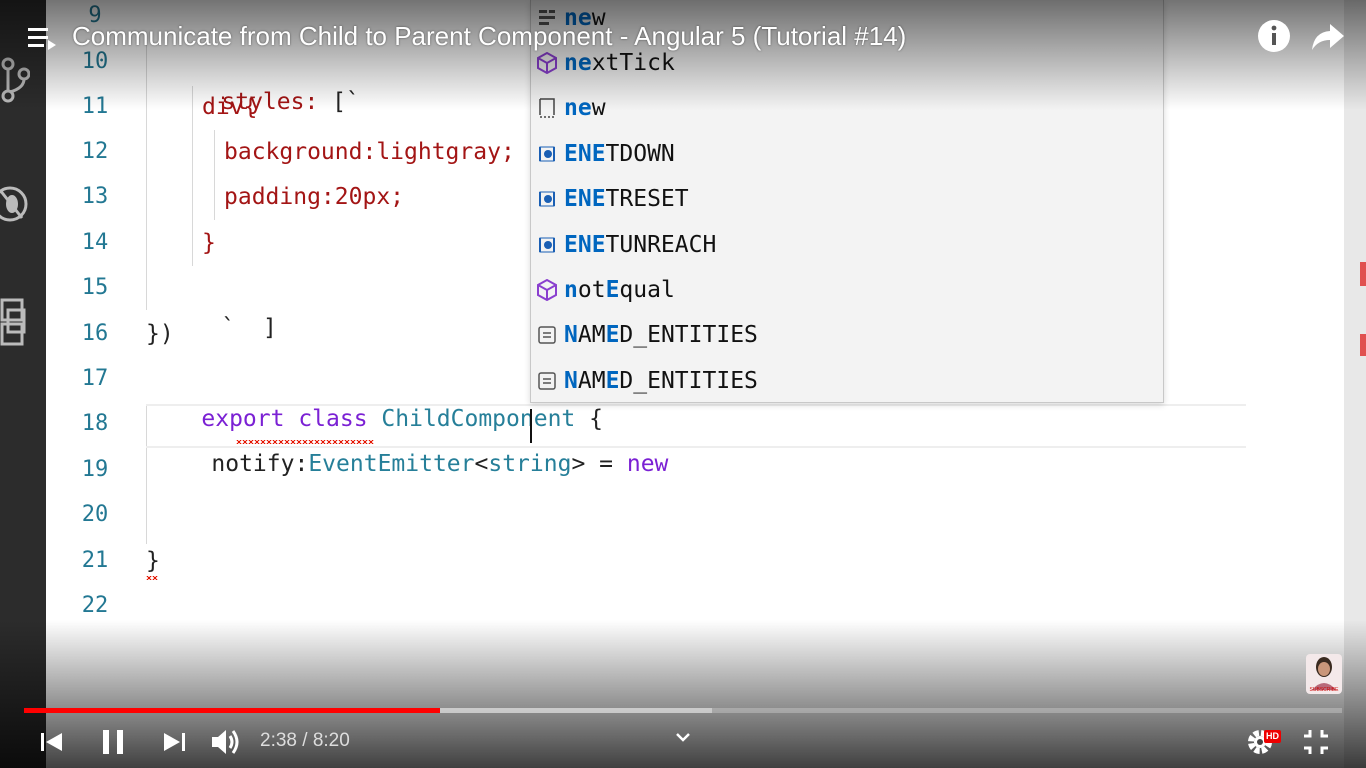 Image resolution: width=1366 pixels, height=768 pixels. Describe the element at coordinates (1355, 384) in the screenshot. I see `editor-scrollbar` at that location.